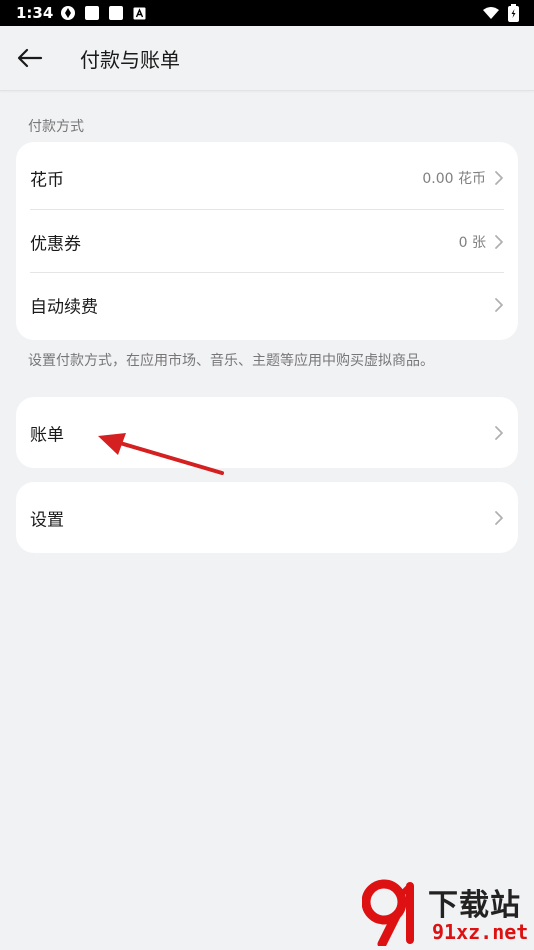  What do you see at coordinates (472, 242) in the screenshot?
I see `row-coupon-value: 0 张` at bounding box center [472, 242].